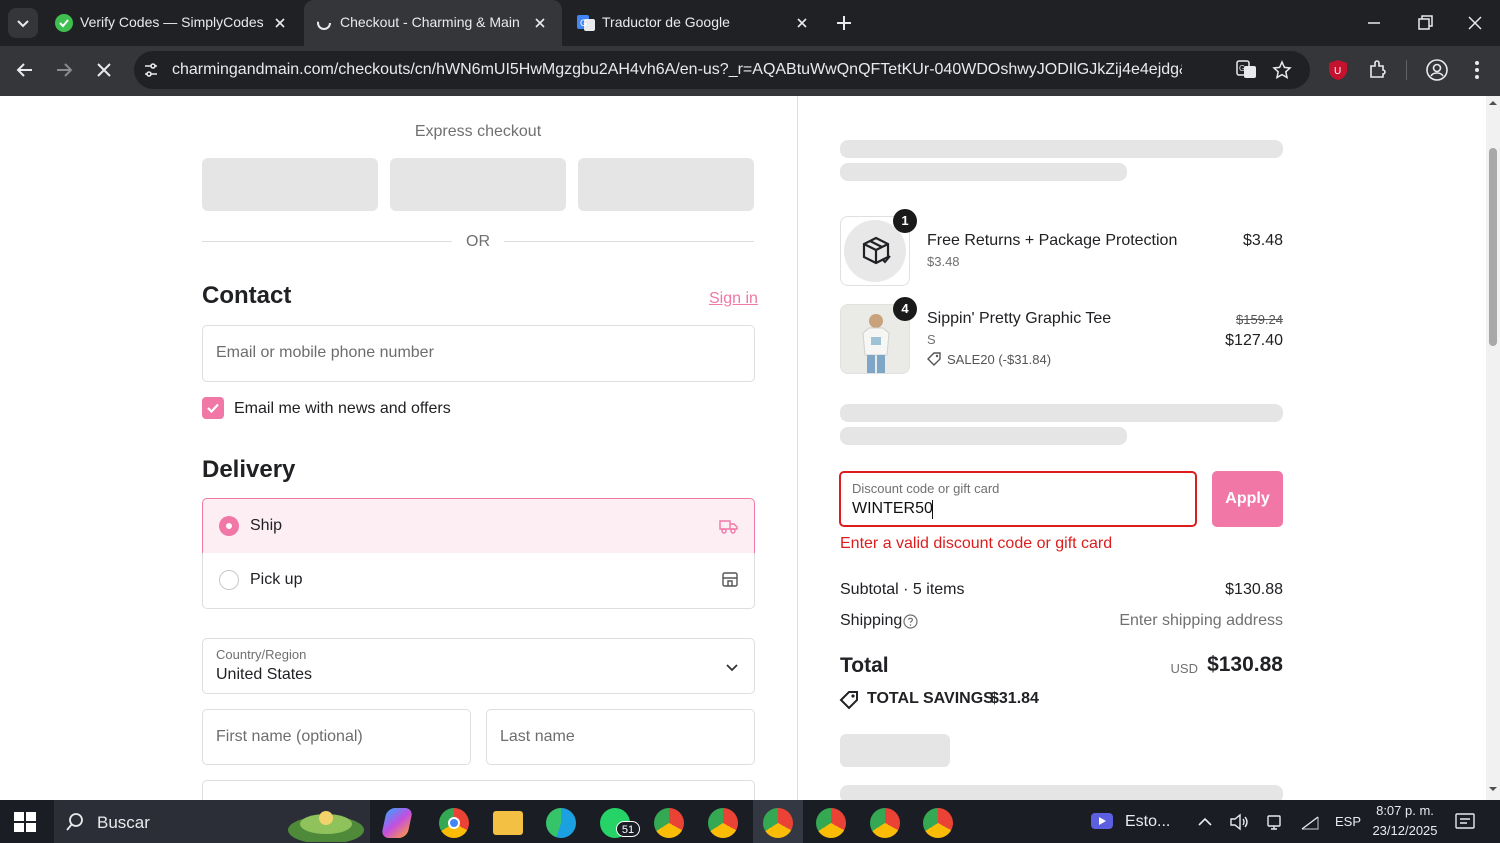 This screenshot has height=843, width=1500. What do you see at coordinates (831, 823) in the screenshot?
I see `chrome-profile-4-icon` at bounding box center [831, 823].